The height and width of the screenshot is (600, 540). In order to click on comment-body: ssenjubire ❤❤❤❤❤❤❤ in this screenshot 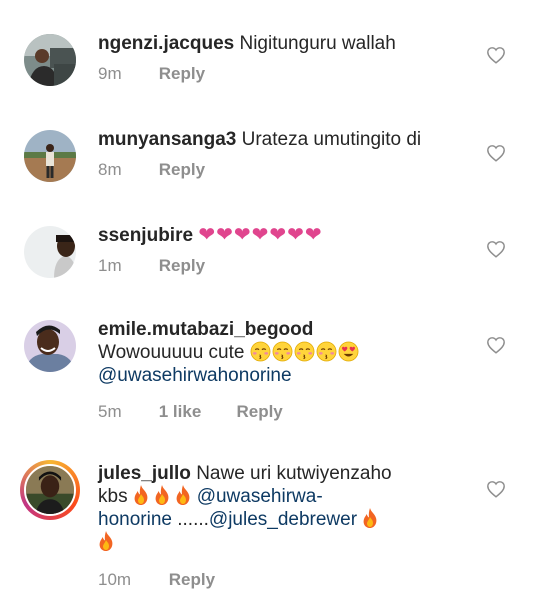, I will do `click(289, 235)`.